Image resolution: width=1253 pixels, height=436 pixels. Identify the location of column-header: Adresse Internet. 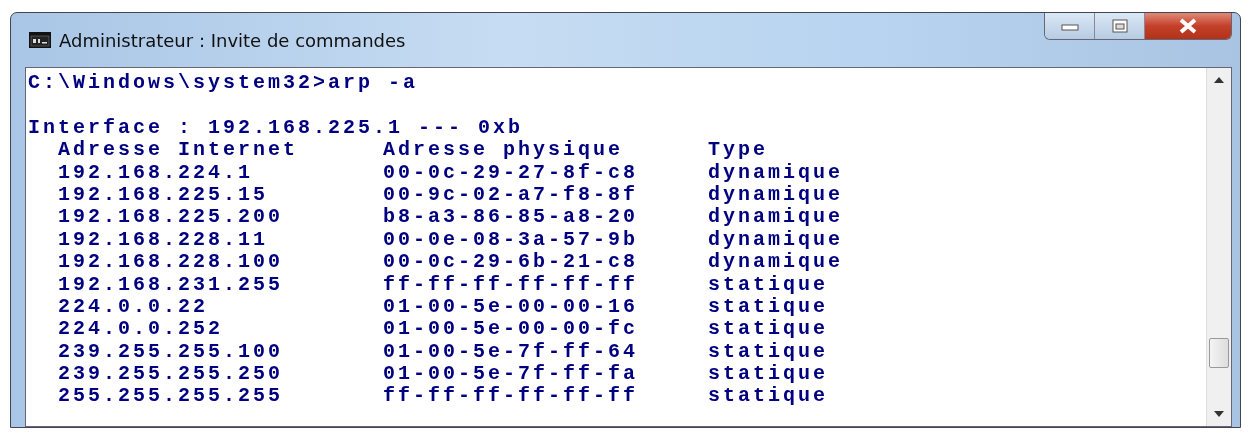
(179, 150).